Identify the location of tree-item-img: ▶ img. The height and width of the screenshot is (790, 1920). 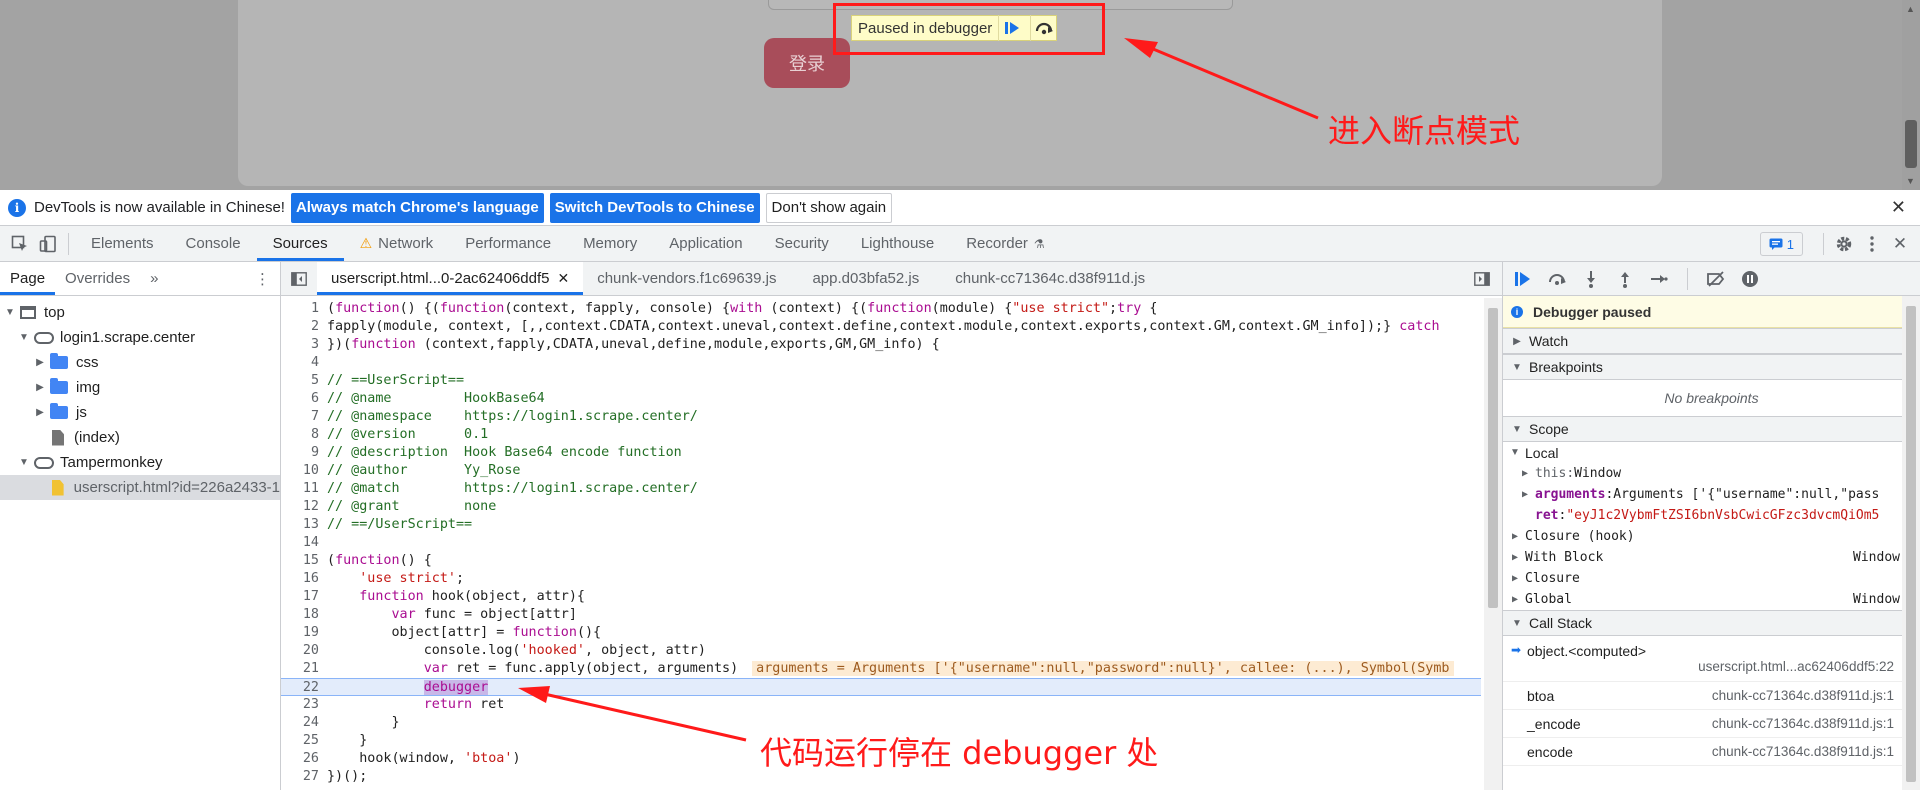
(140, 387).